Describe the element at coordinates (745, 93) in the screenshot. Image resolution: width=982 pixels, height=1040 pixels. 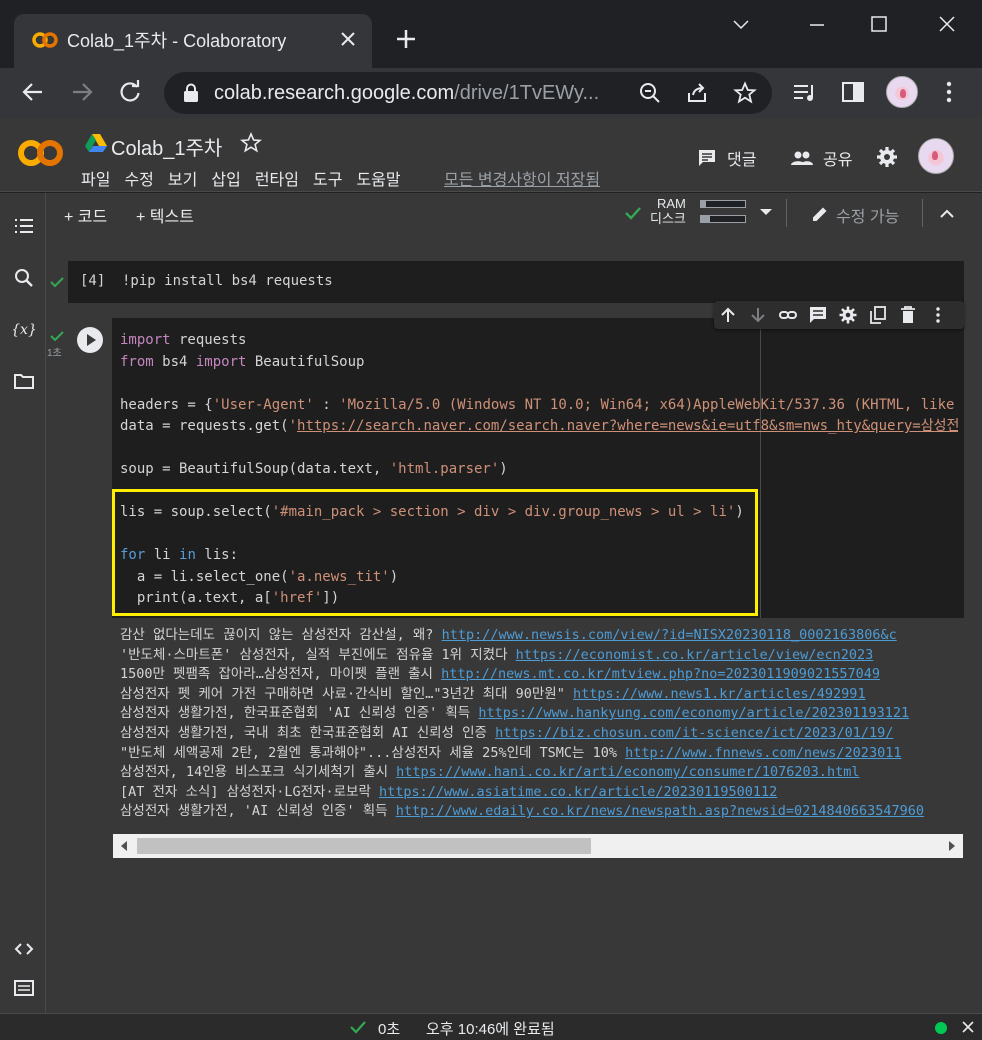
I see `bookmark-star-icon` at that location.